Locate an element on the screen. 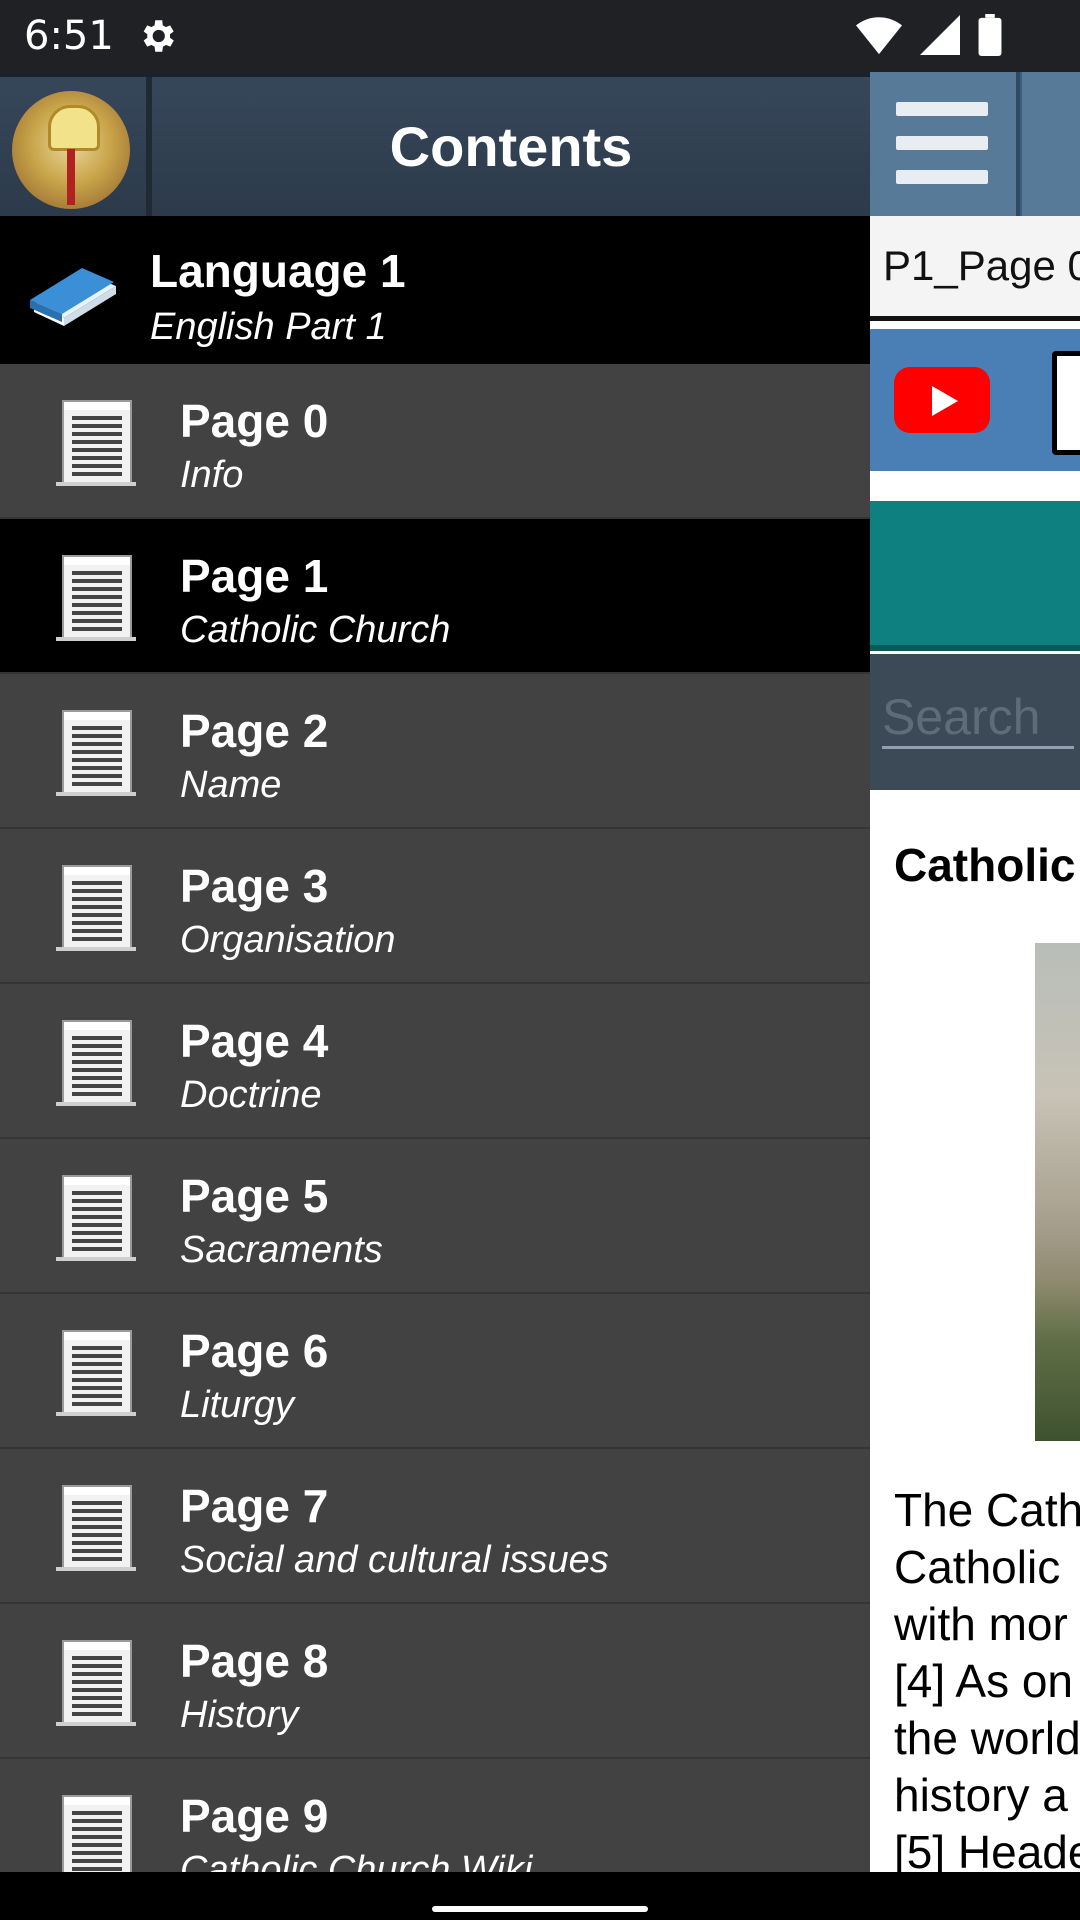 The width and height of the screenshot is (1080, 1920). teal-banner is located at coordinates (975, 576).